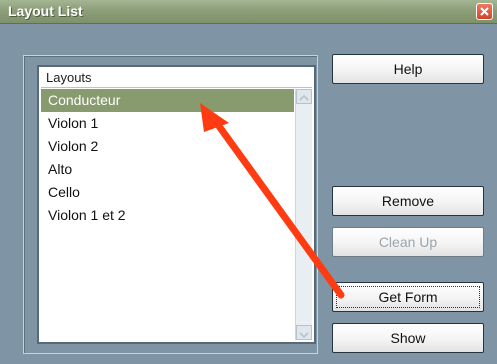  I want to click on help-button: Help, so click(408, 69).